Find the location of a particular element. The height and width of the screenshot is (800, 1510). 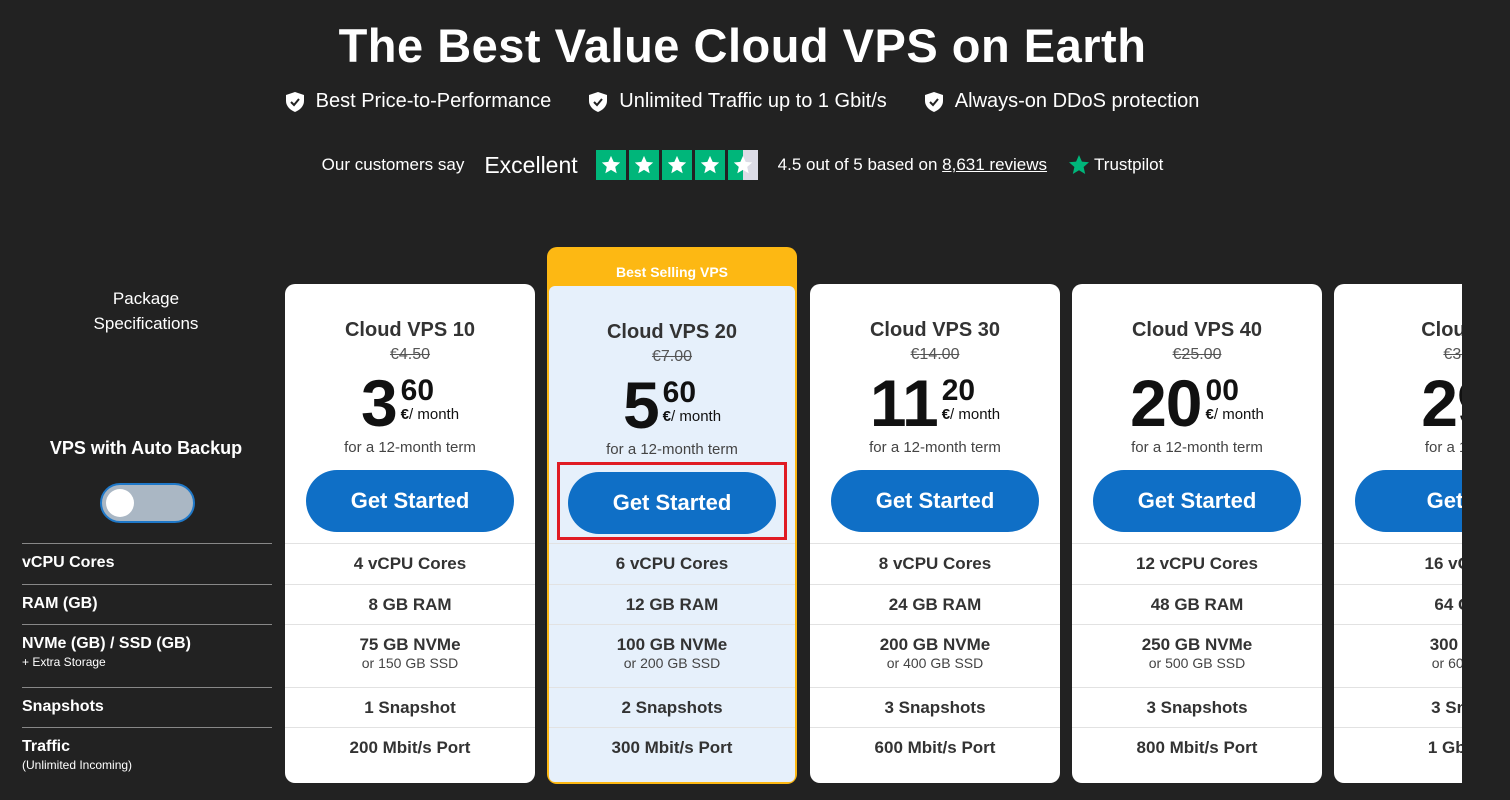

plan-snapshots: 2 Snapshots is located at coordinates (672, 707).